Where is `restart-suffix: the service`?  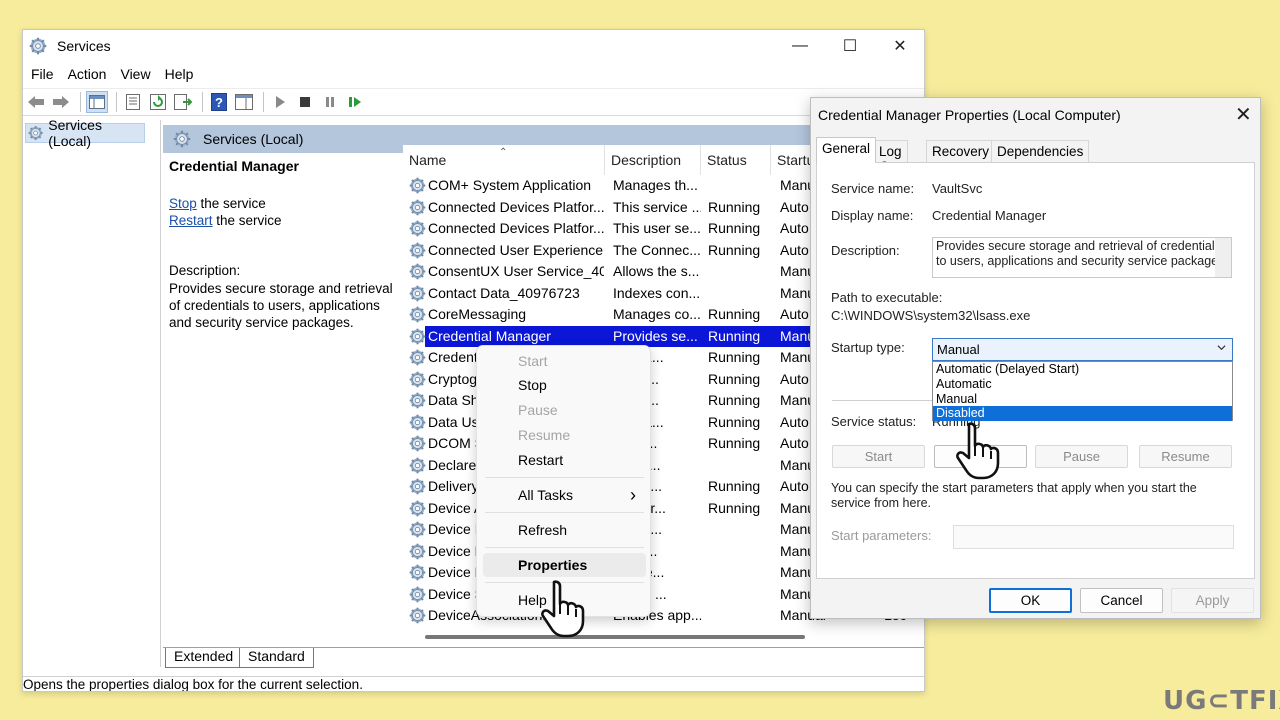 restart-suffix: the service is located at coordinates (247, 220).